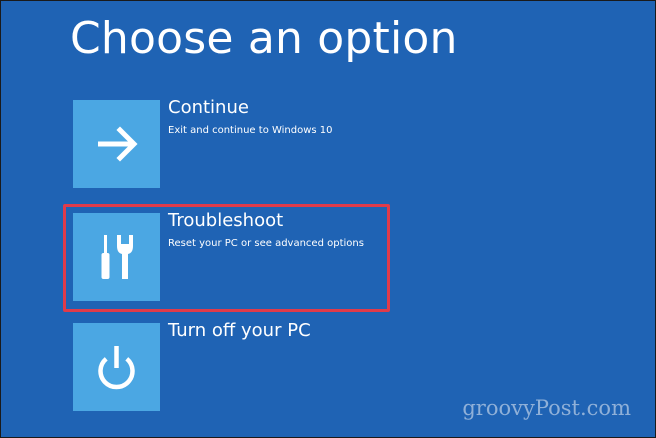  I want to click on troubleshoot-description: Reset your PC or see advanced options, so click(266, 243).